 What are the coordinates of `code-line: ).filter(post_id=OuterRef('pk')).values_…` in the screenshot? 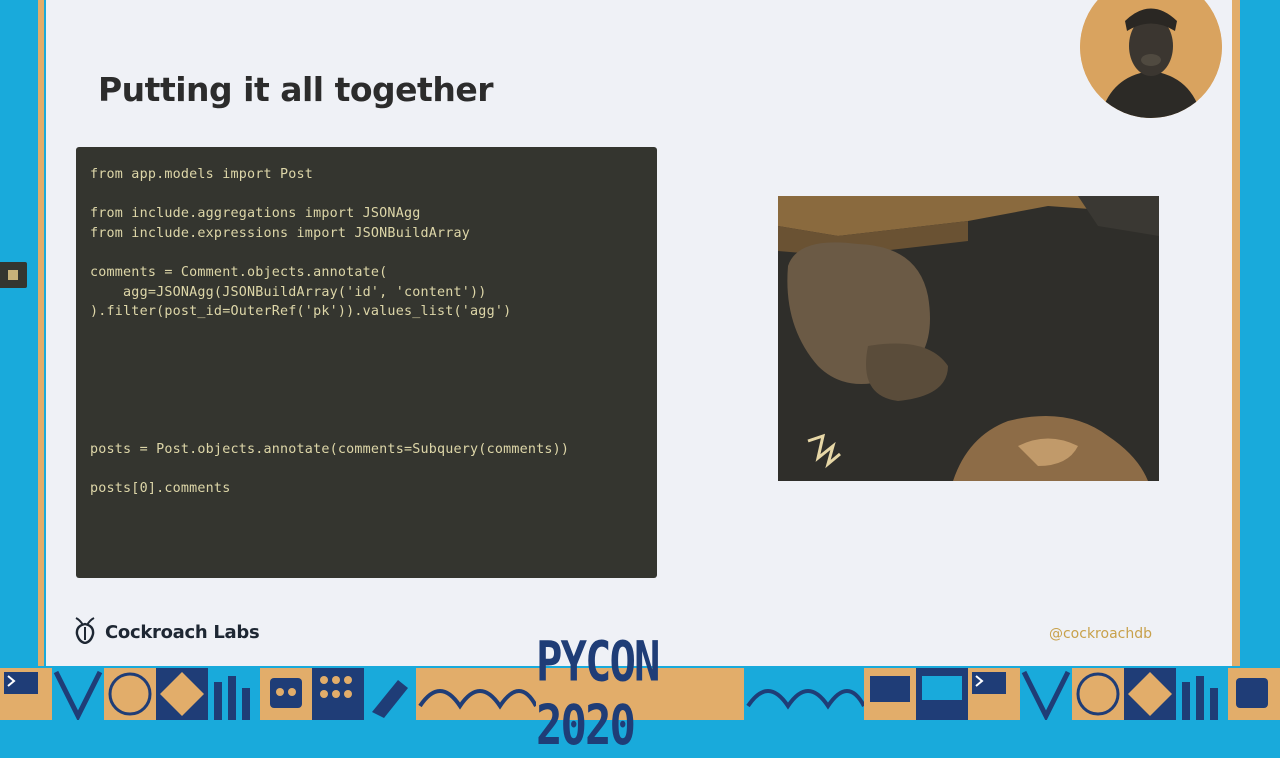 It's located at (301, 311).